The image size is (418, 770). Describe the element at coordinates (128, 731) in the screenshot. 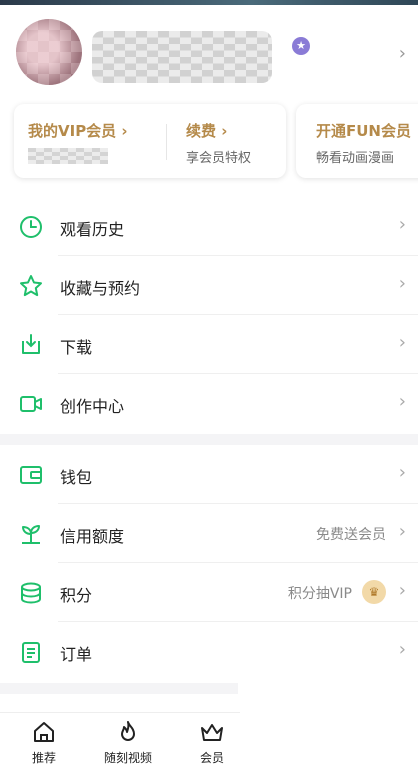

I see `flame-icon` at that location.